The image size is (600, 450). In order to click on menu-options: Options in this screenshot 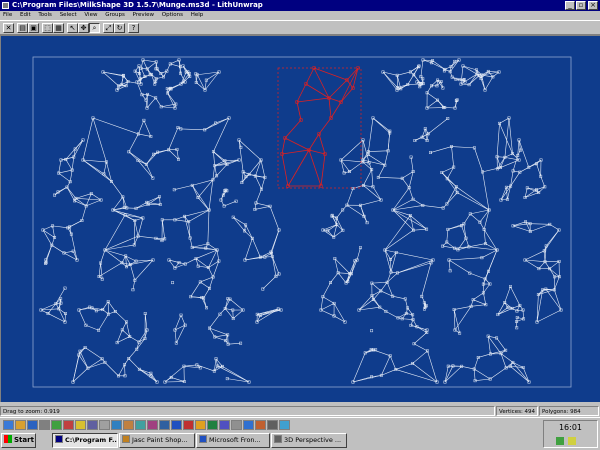, I will do `click(172, 15)`.